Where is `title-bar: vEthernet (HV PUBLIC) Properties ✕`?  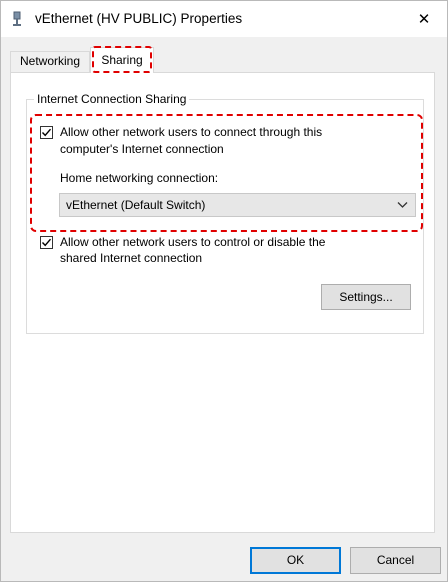
title-bar: vEthernet (HV PUBLIC) Properties ✕ is located at coordinates (224, 19).